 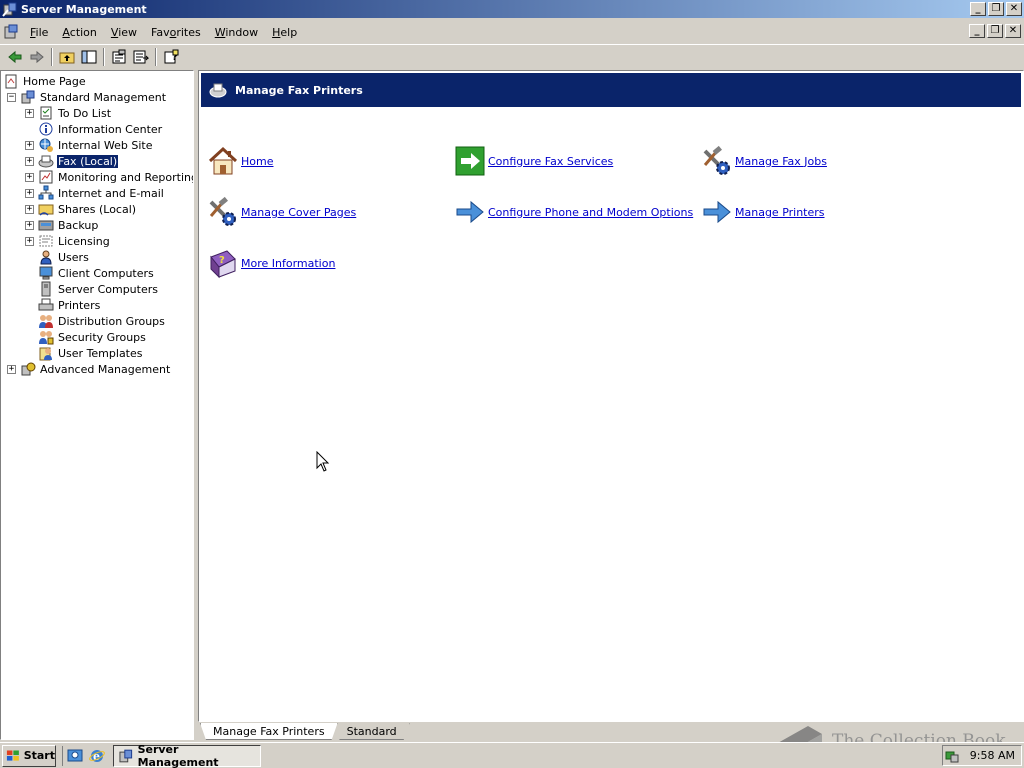 I want to click on task-manage-cover-pages: Manage Cover Pages, so click(x=281, y=212).